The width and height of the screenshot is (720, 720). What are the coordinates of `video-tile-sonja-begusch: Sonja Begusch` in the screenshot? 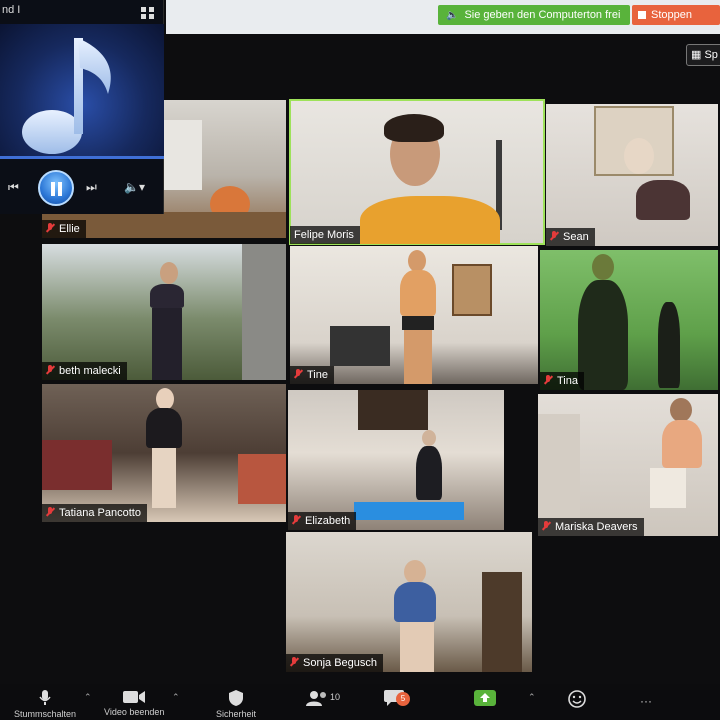 It's located at (409, 602).